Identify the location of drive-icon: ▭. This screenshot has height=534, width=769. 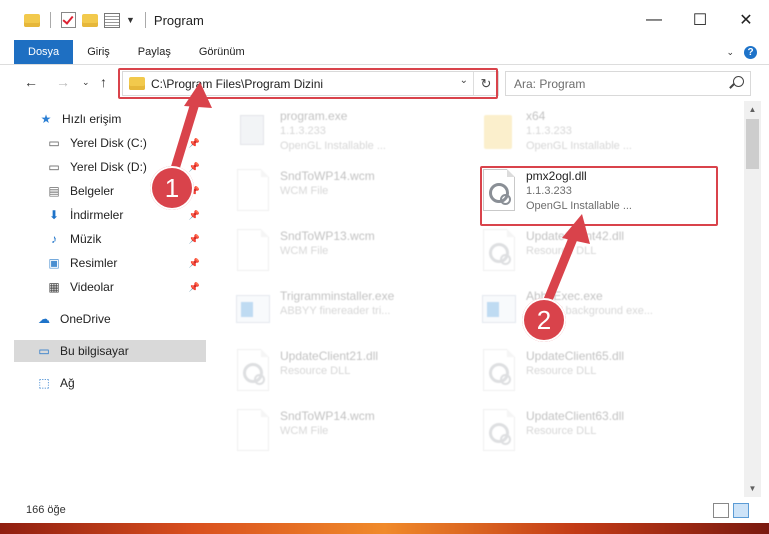
(54, 167).